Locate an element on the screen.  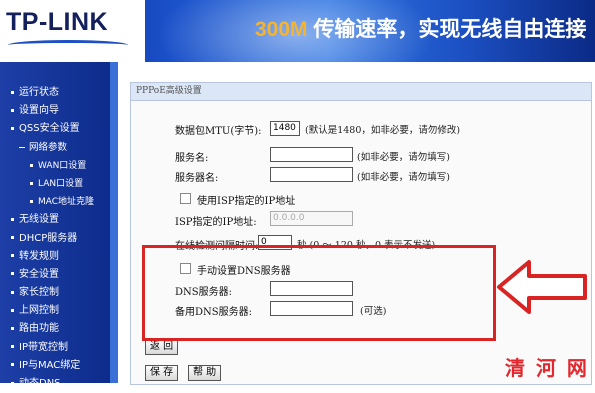
dns-highlight-box is located at coordinates (319, 293).